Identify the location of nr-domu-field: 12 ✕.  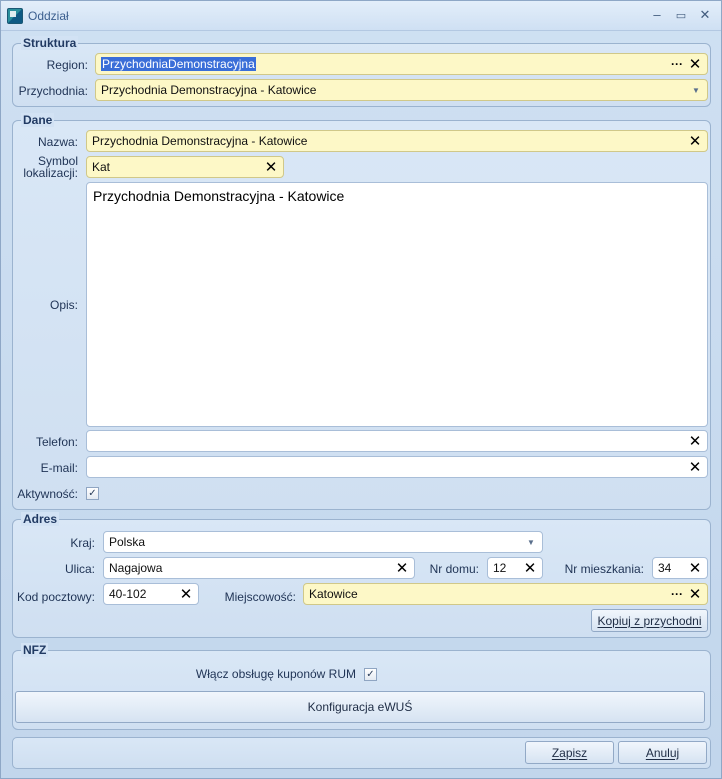
(515, 568).